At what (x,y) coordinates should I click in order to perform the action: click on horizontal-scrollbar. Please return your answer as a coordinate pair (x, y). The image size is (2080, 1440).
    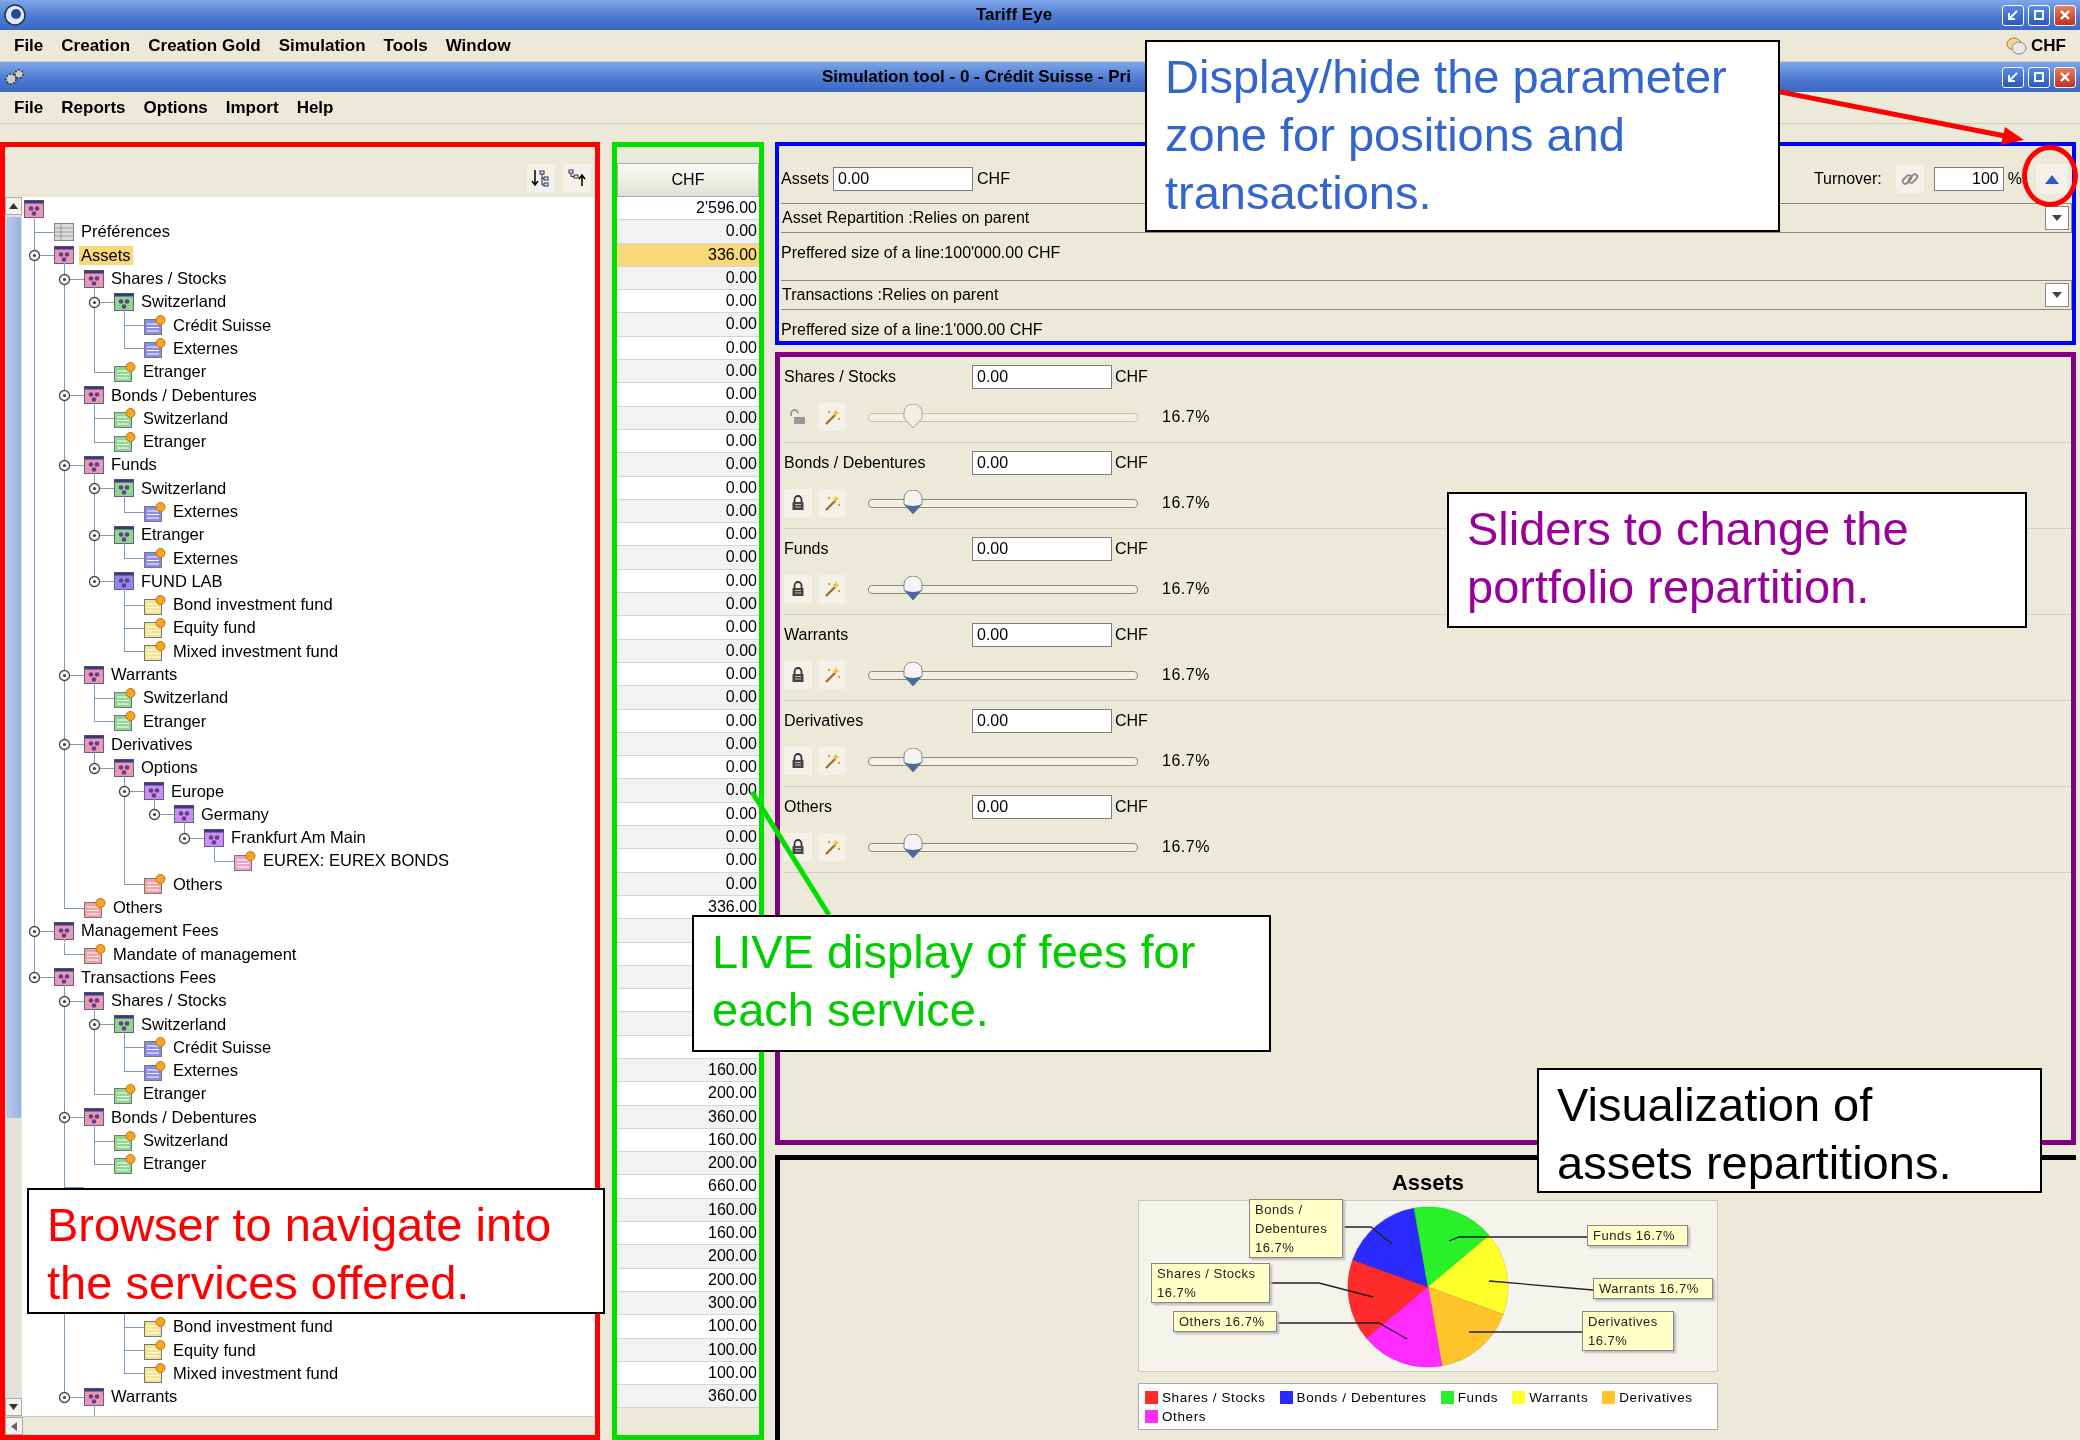
    Looking at the image, I should click on (300, 1425).